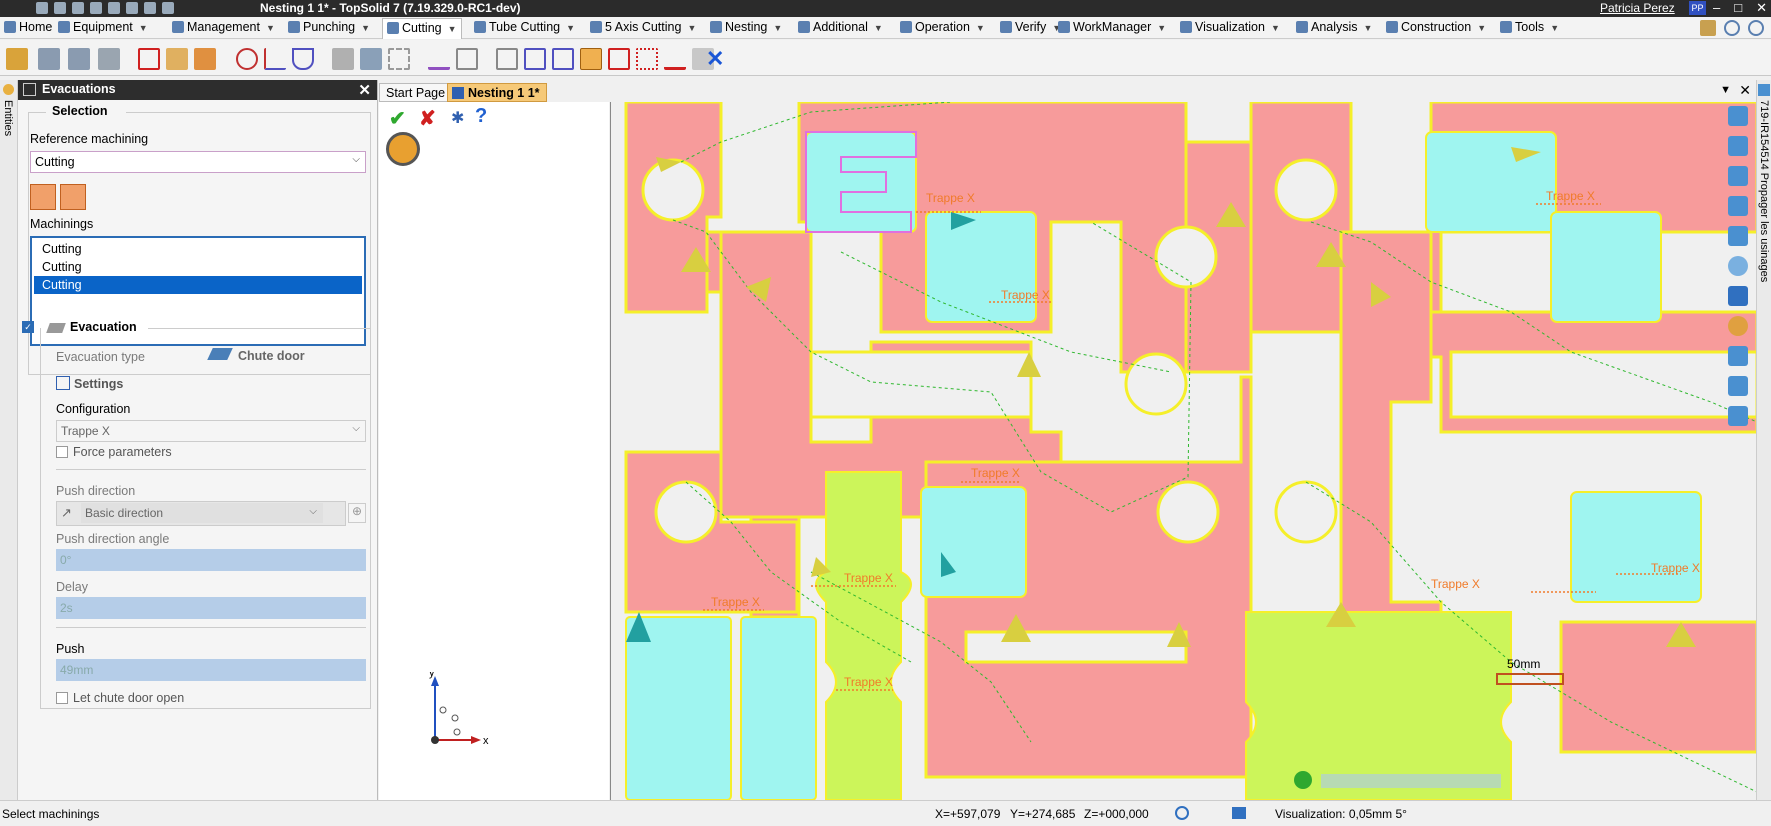 This screenshot has width=1771, height=826. I want to click on bridge-icon, so click(675, 59).